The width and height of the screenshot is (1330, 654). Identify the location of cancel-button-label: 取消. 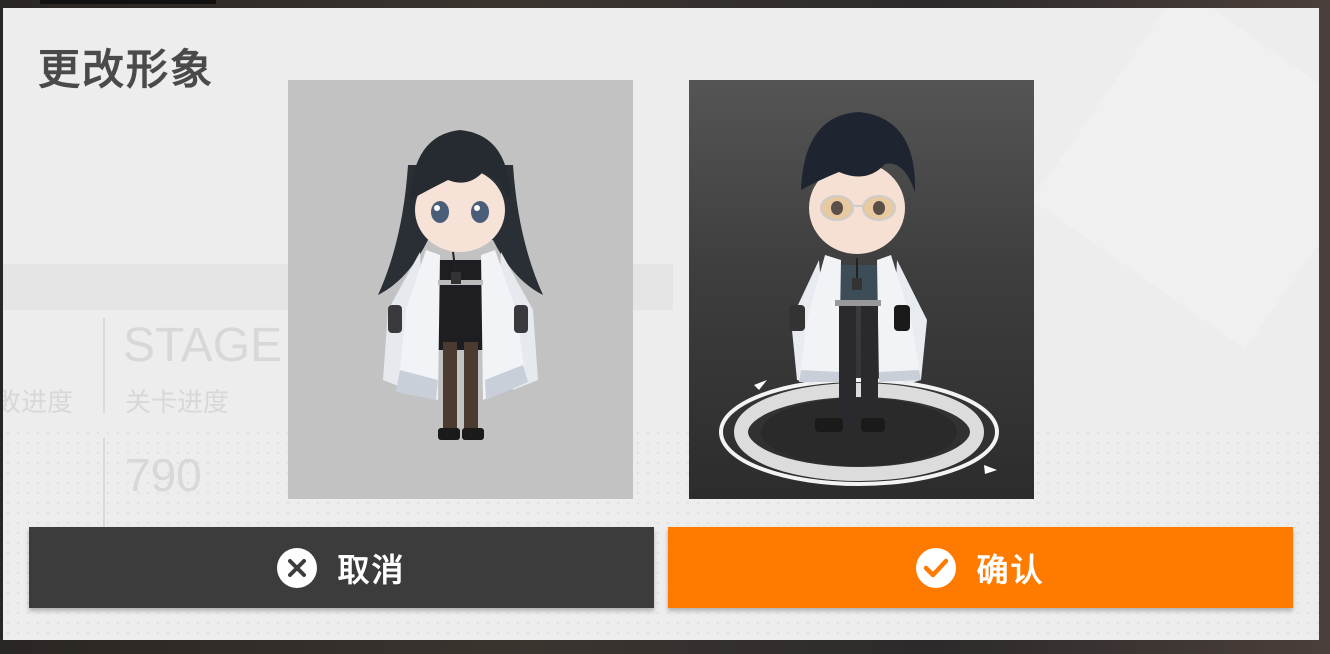
(371, 569).